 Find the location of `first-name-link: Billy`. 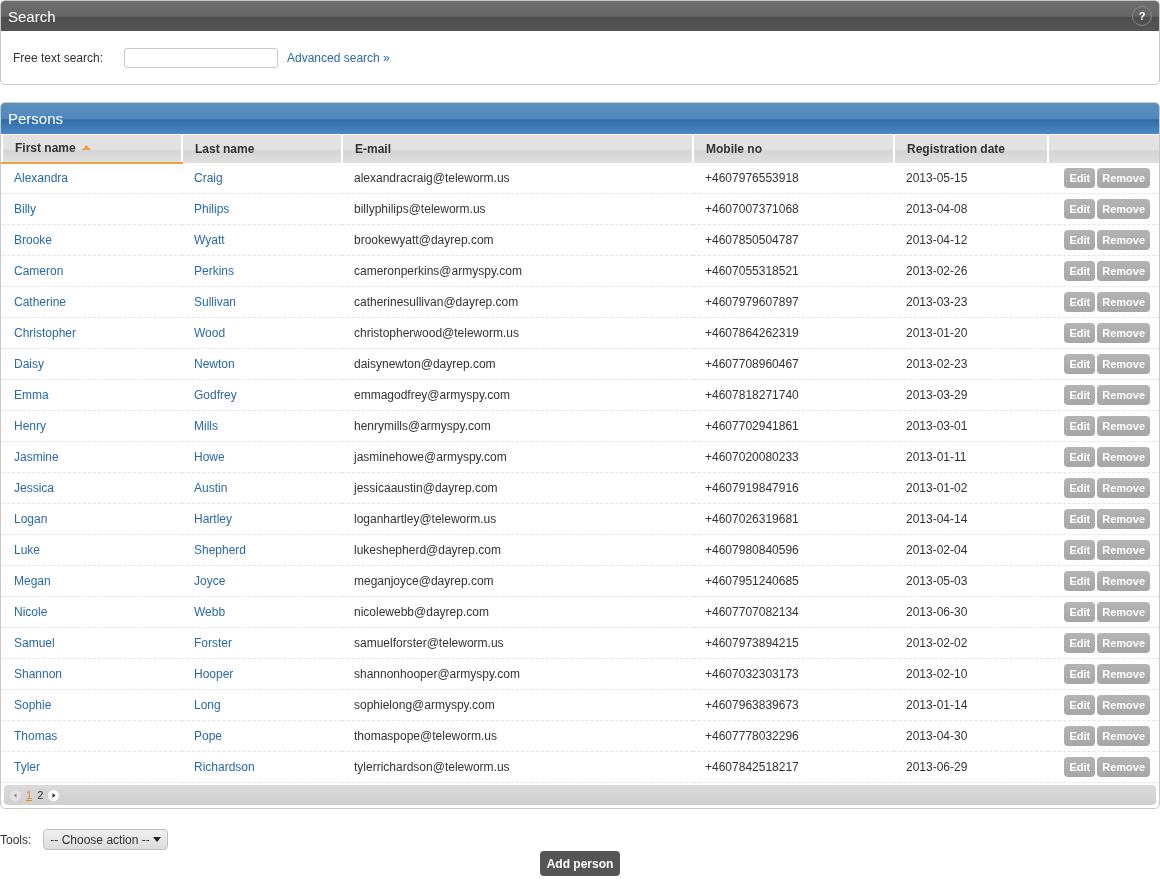

first-name-link: Billy is located at coordinates (25, 209).